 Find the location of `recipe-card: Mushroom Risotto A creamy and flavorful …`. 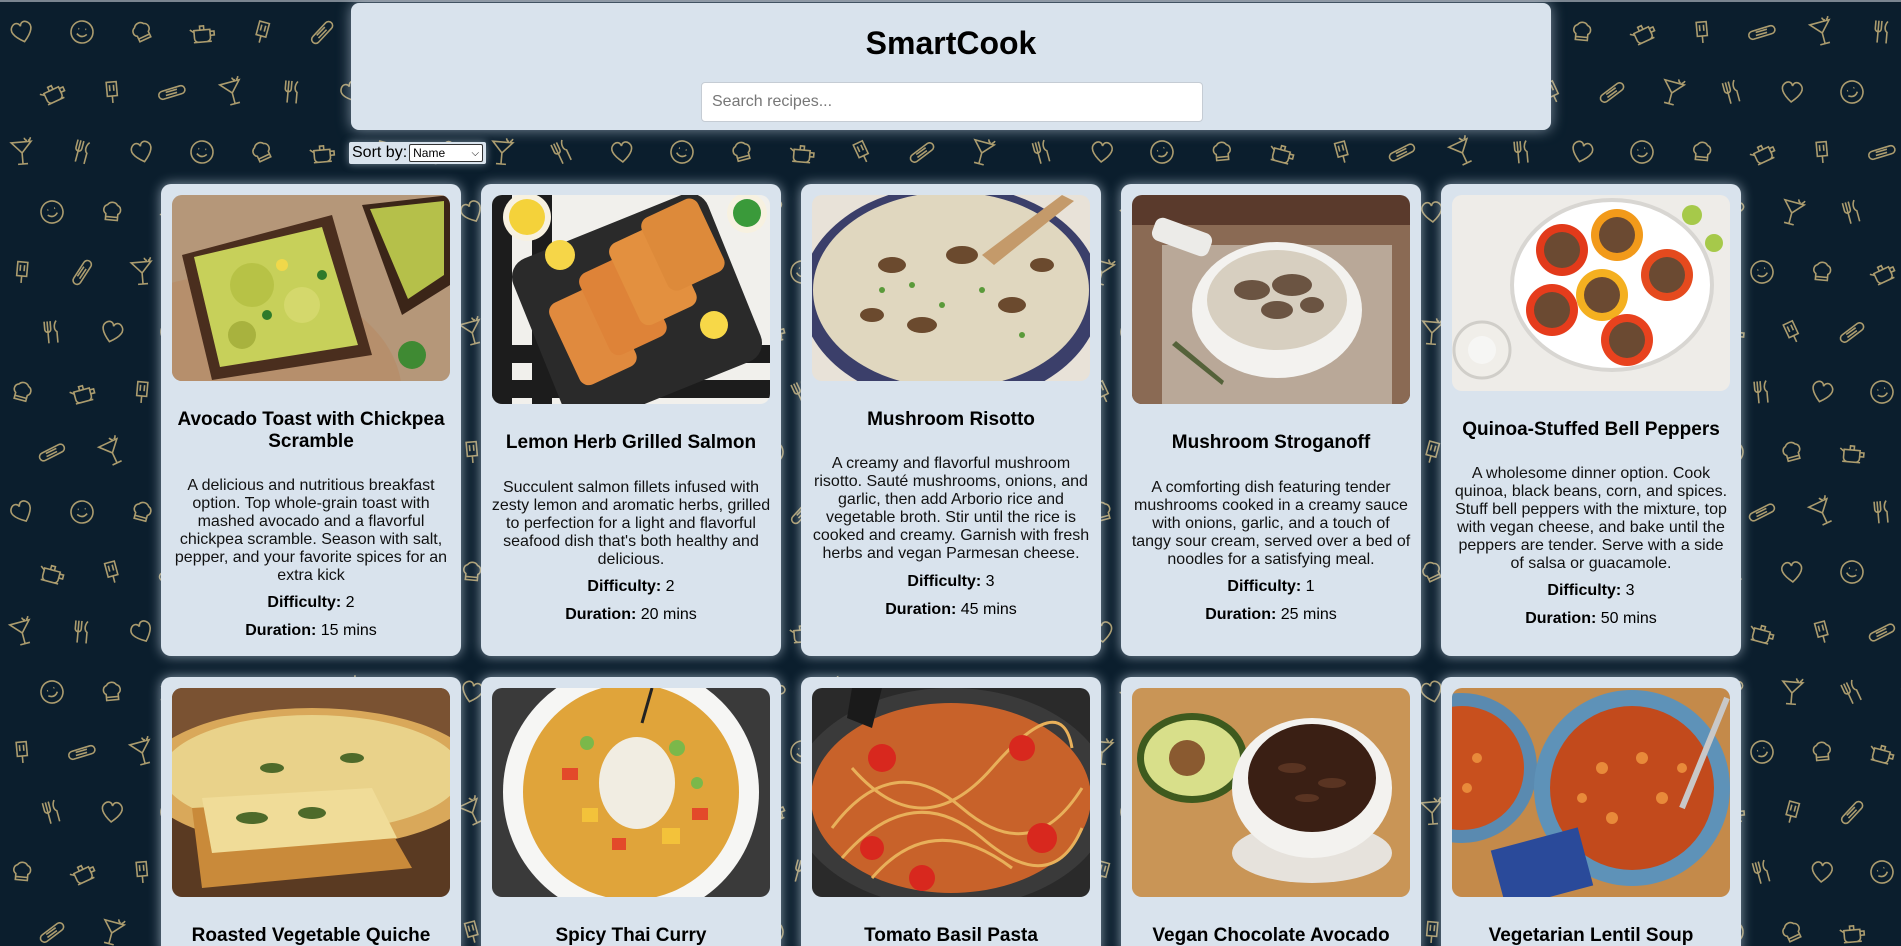

recipe-card: Mushroom Risotto A creamy and flavorful … is located at coordinates (951, 420).